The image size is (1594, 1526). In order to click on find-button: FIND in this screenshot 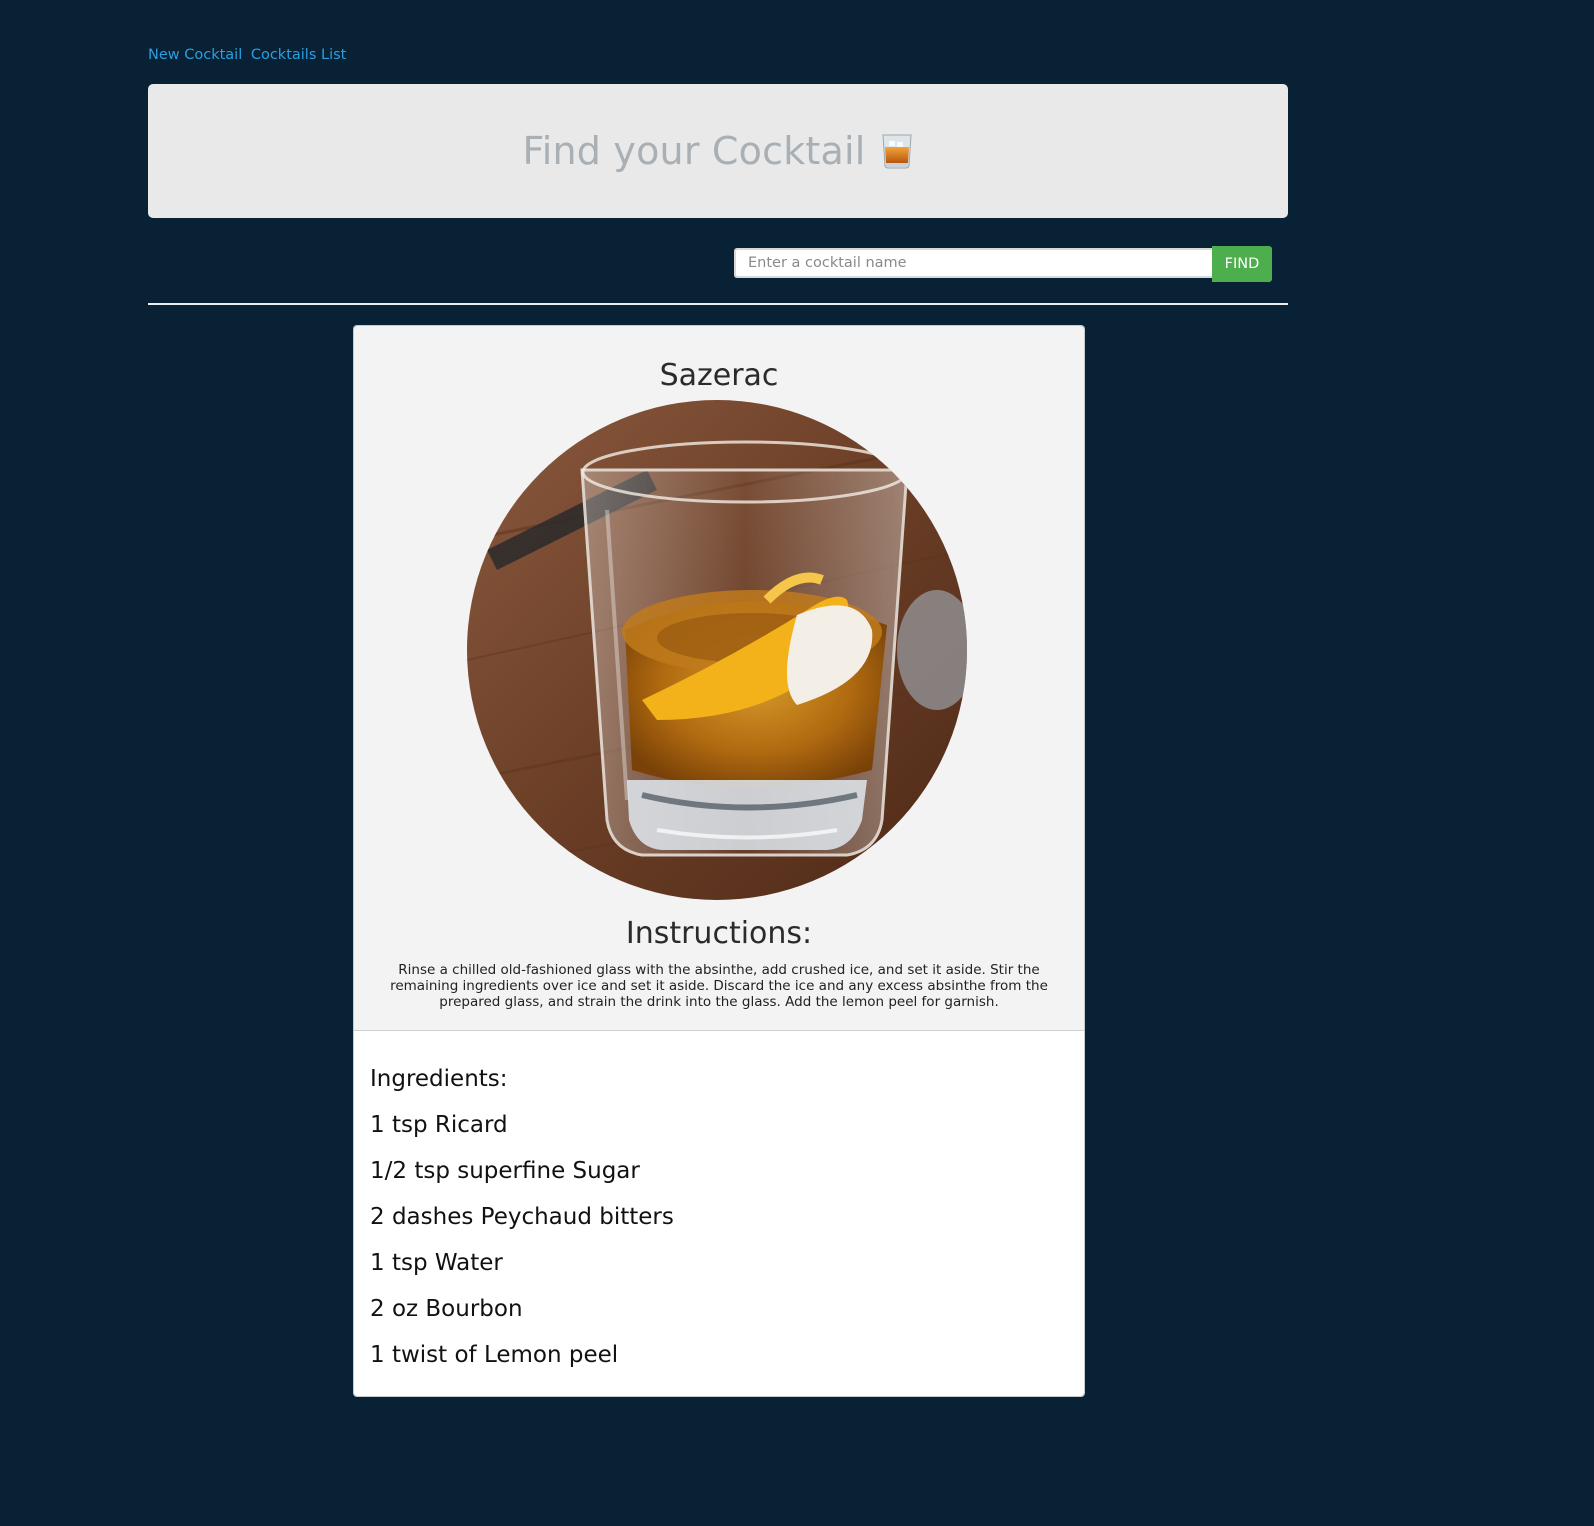, I will do `click(1242, 264)`.